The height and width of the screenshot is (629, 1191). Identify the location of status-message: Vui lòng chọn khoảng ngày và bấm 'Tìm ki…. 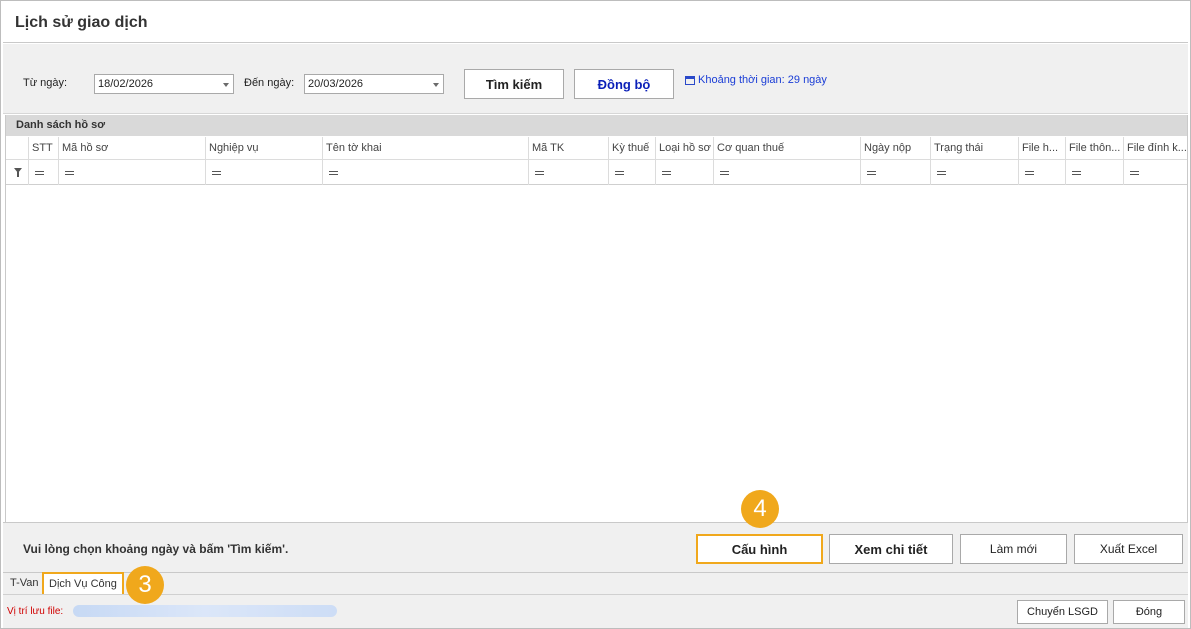
(156, 549).